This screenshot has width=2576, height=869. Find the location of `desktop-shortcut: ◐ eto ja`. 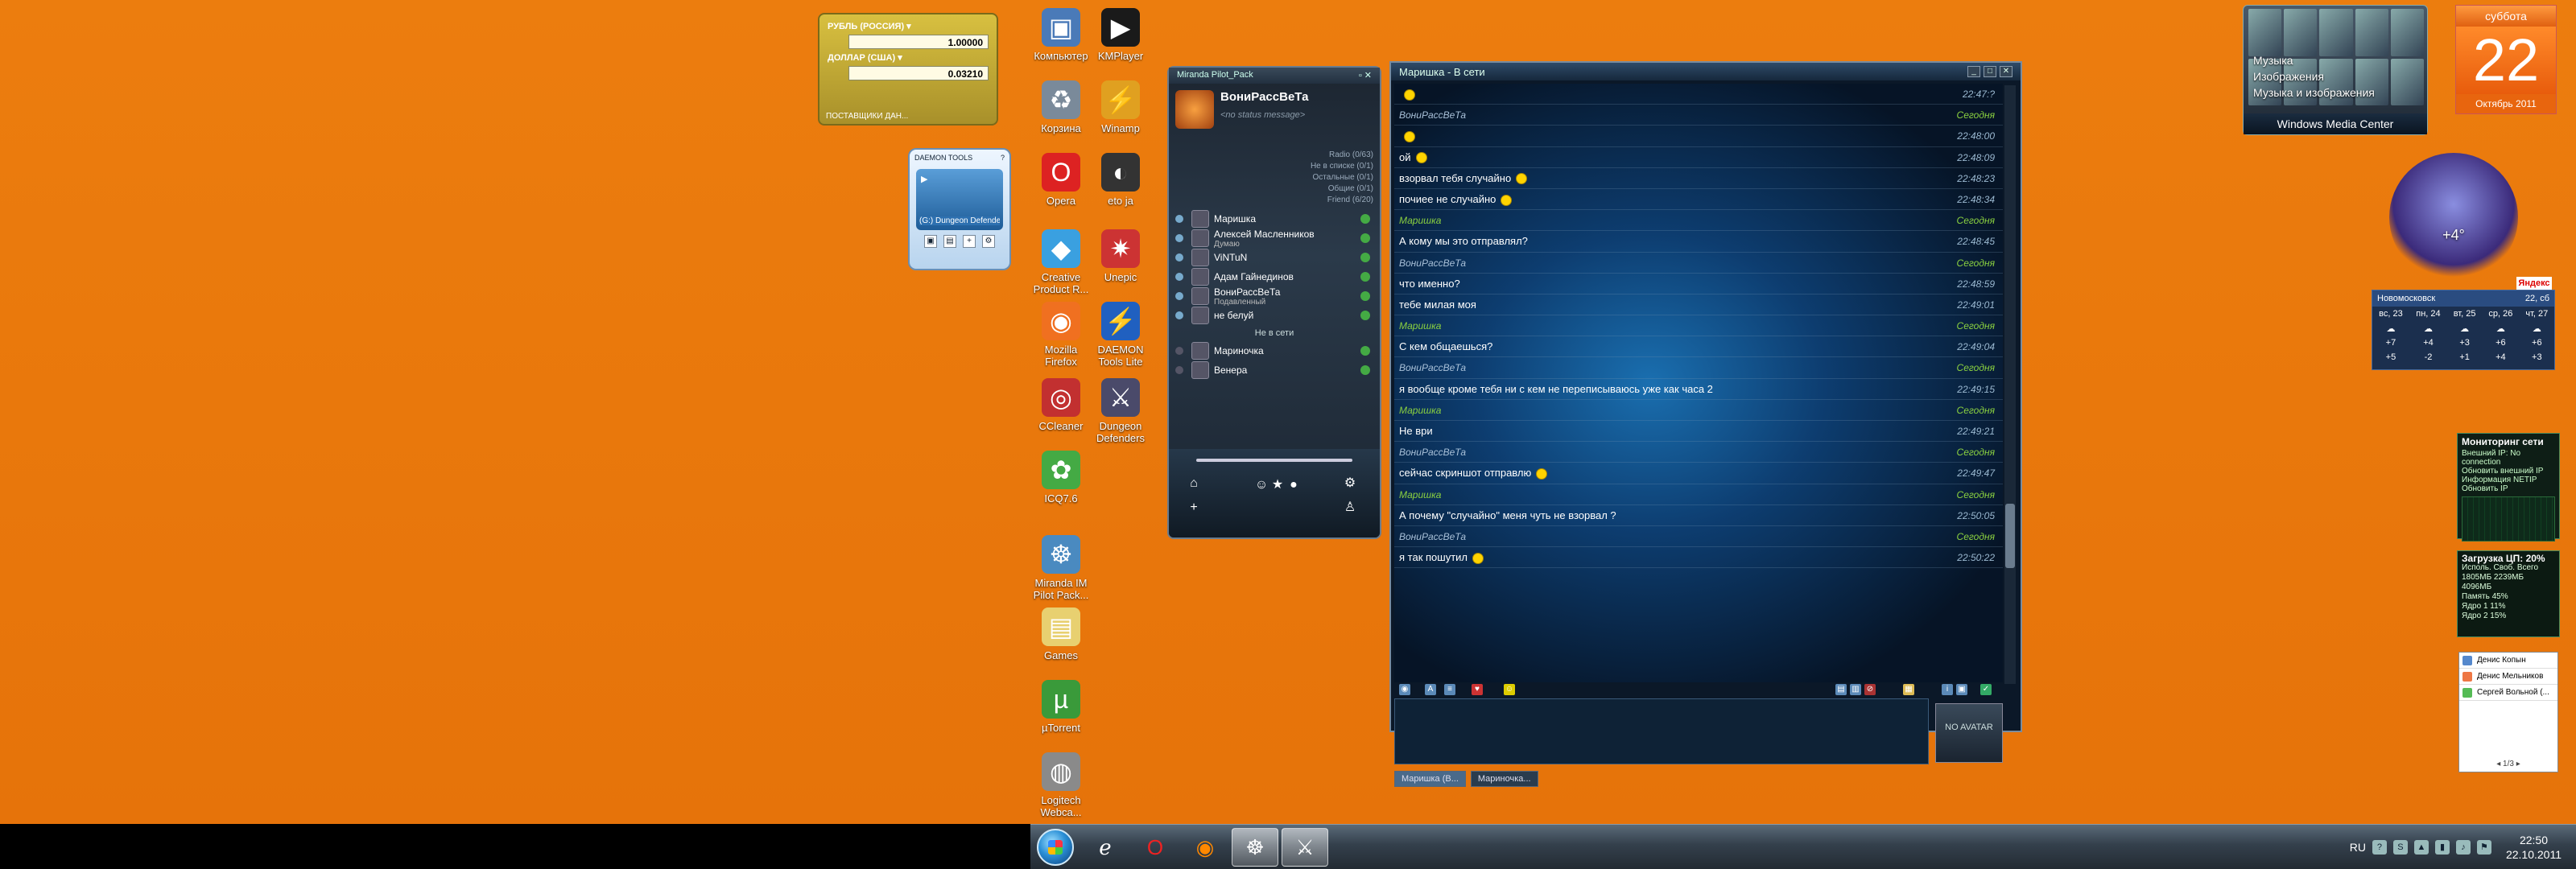

desktop-shortcut: ◐ eto ja is located at coordinates (1120, 180).